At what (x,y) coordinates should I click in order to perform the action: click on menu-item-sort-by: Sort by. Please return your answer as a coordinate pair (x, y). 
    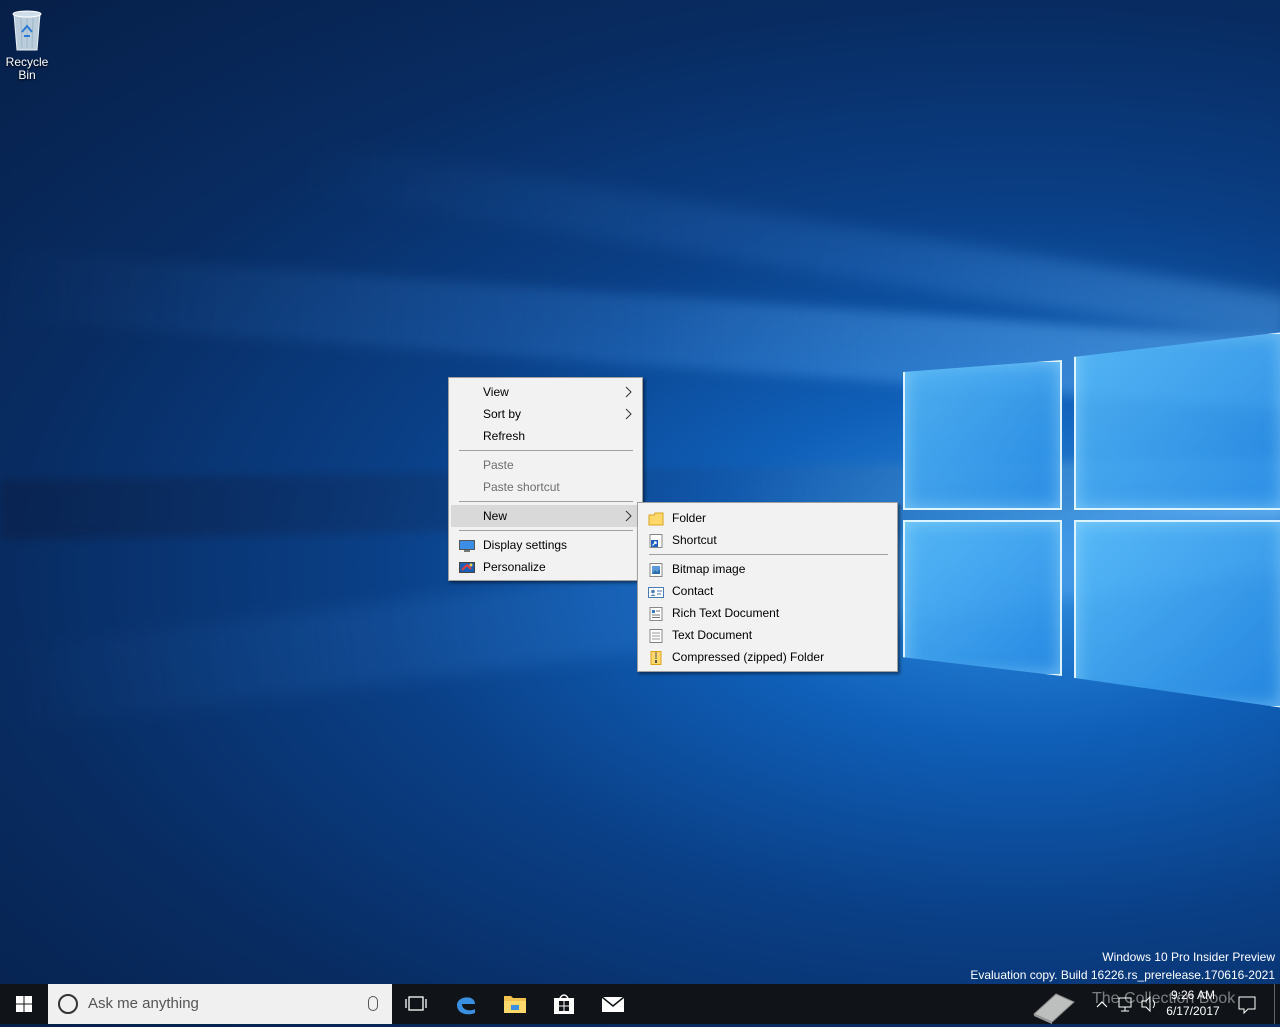
    Looking at the image, I should click on (545, 414).